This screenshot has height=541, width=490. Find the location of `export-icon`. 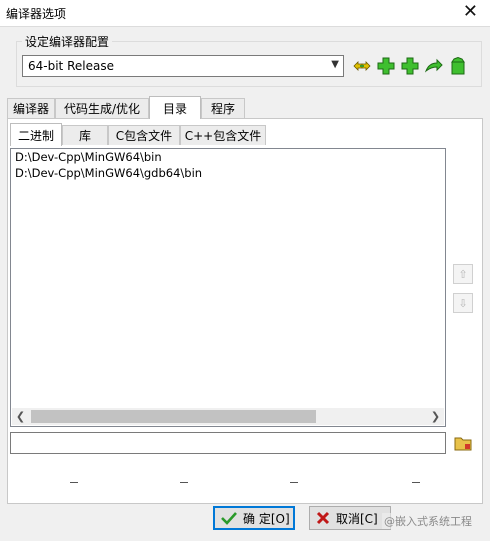

export-icon is located at coordinates (434, 65).